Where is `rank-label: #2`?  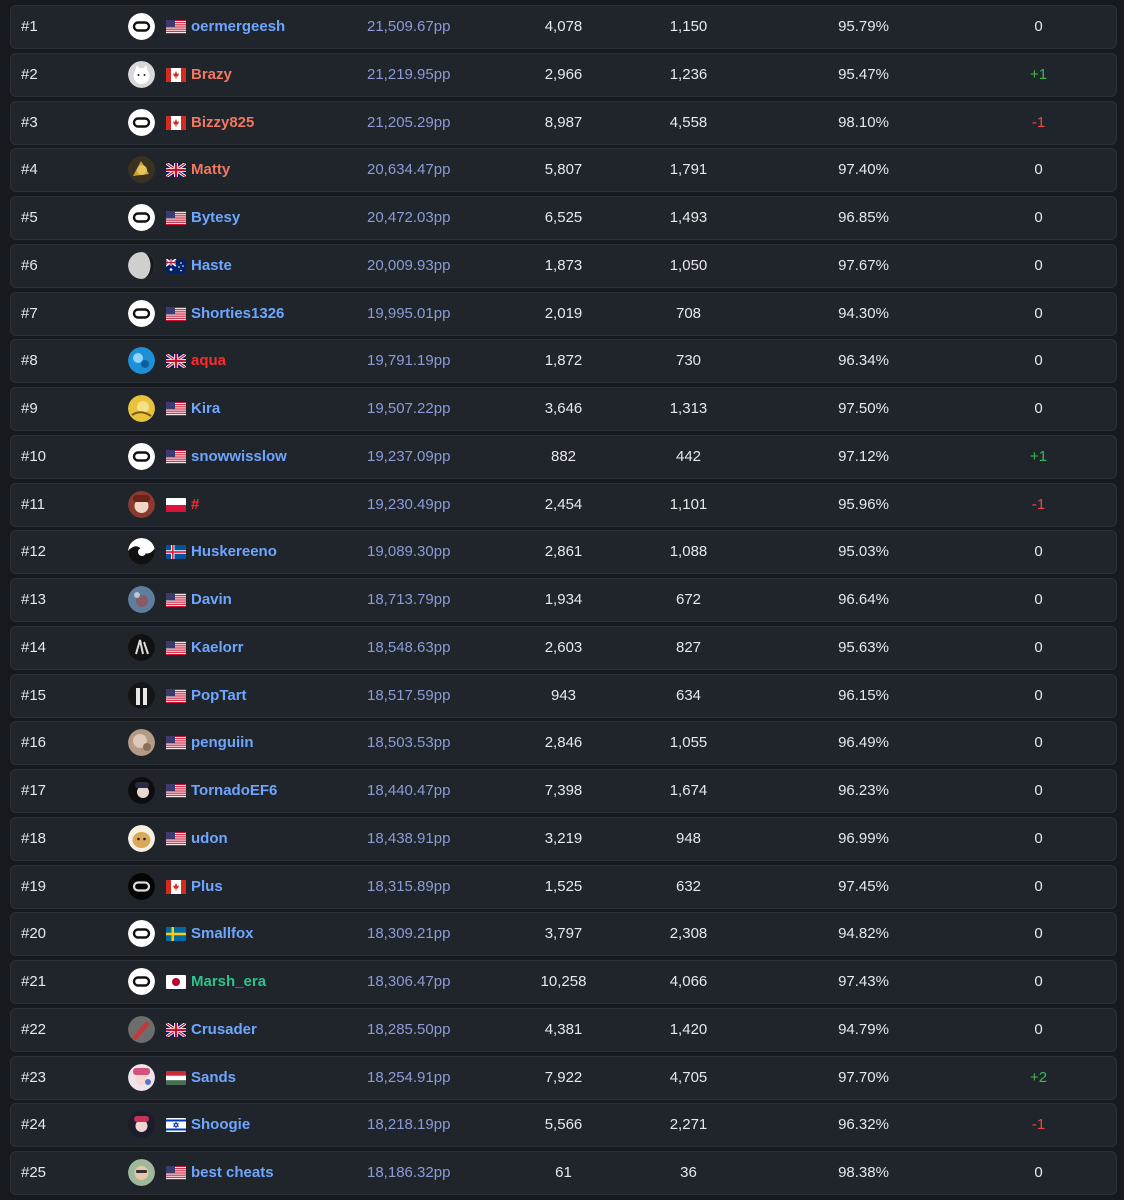
rank-label: #2 is located at coordinates (29, 74).